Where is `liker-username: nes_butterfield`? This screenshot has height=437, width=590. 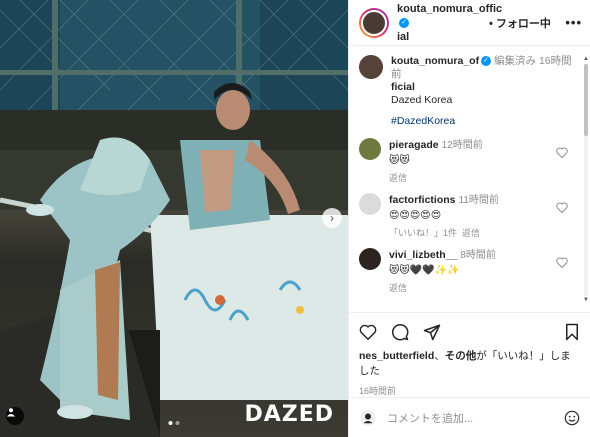 liker-username: nes_butterfield is located at coordinates (396, 356).